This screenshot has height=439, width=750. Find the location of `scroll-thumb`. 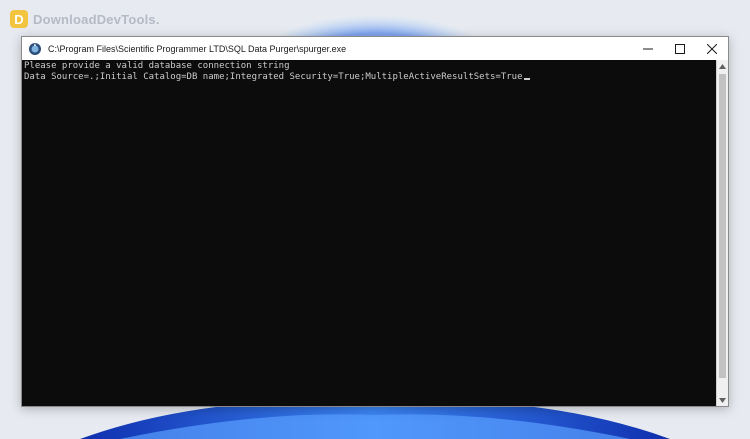

scroll-thumb is located at coordinates (722, 226).